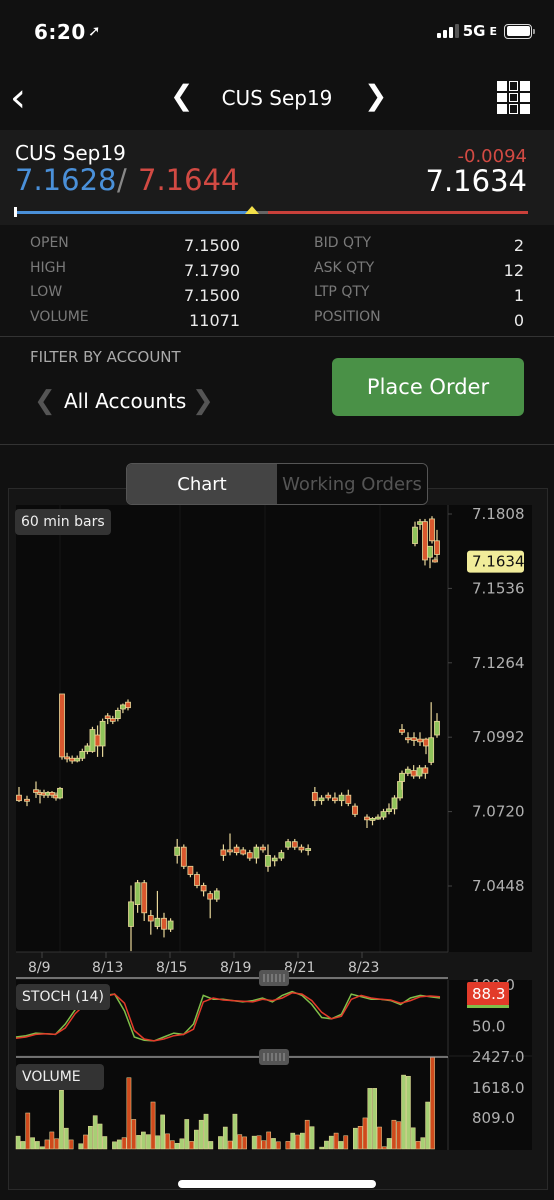 The image size is (554, 1200). Describe the element at coordinates (488, 1027) in the screenshot. I see `stoch-tick-label: 50.0` at that location.